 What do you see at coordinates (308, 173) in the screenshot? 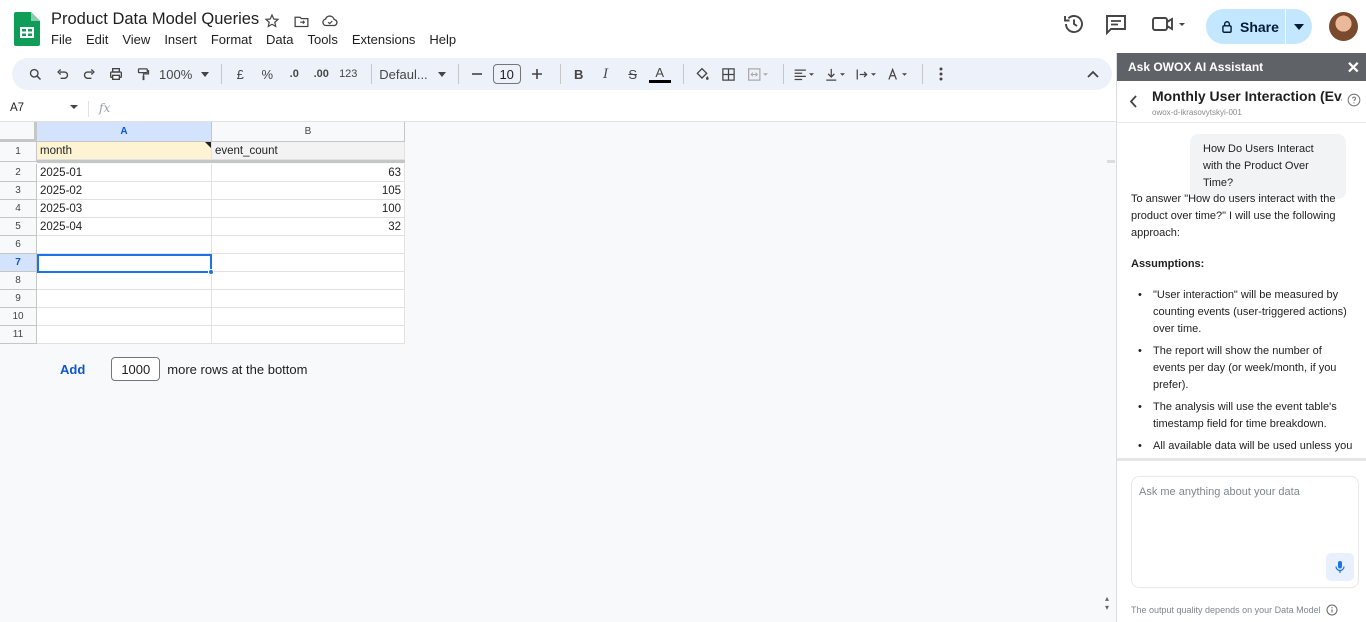
I see `cell-b2: 63` at bounding box center [308, 173].